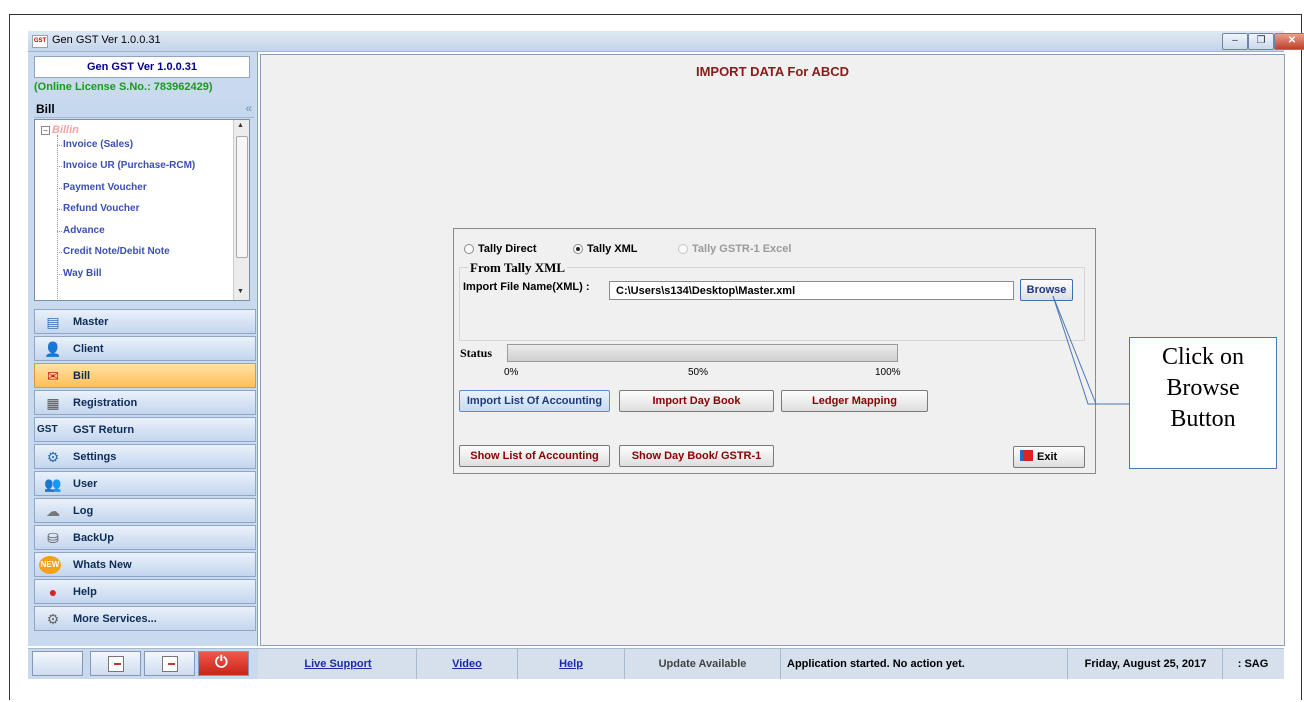  What do you see at coordinates (1203, 403) in the screenshot?
I see `annotation-callout: Click on Browse Button` at bounding box center [1203, 403].